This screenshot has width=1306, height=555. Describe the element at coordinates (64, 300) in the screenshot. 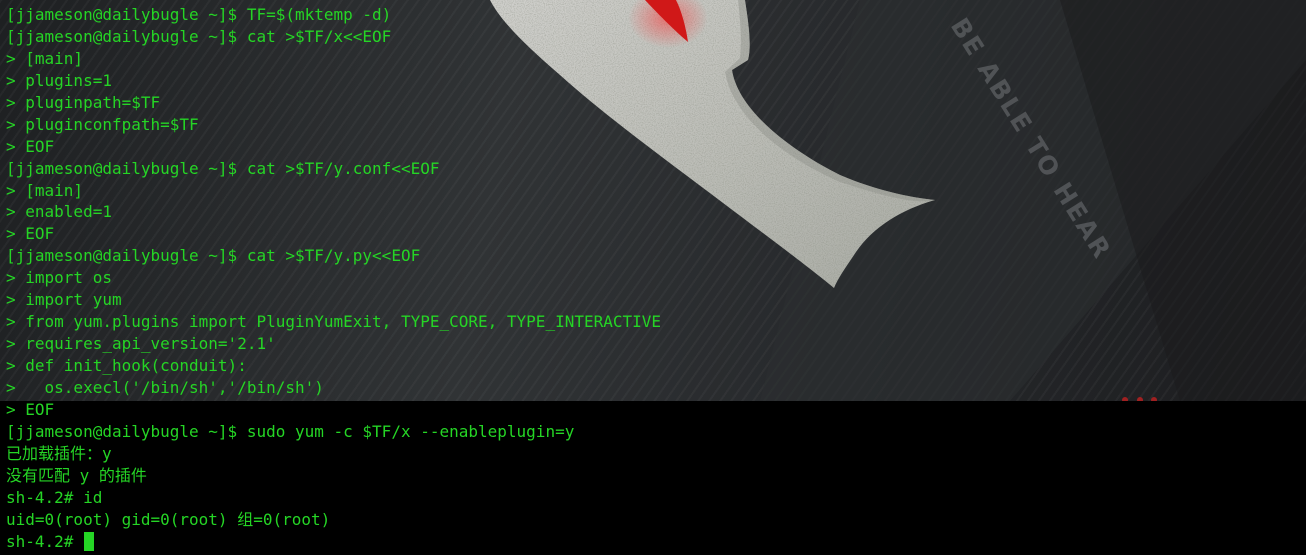

I see `terminal-line: > import yum` at that location.